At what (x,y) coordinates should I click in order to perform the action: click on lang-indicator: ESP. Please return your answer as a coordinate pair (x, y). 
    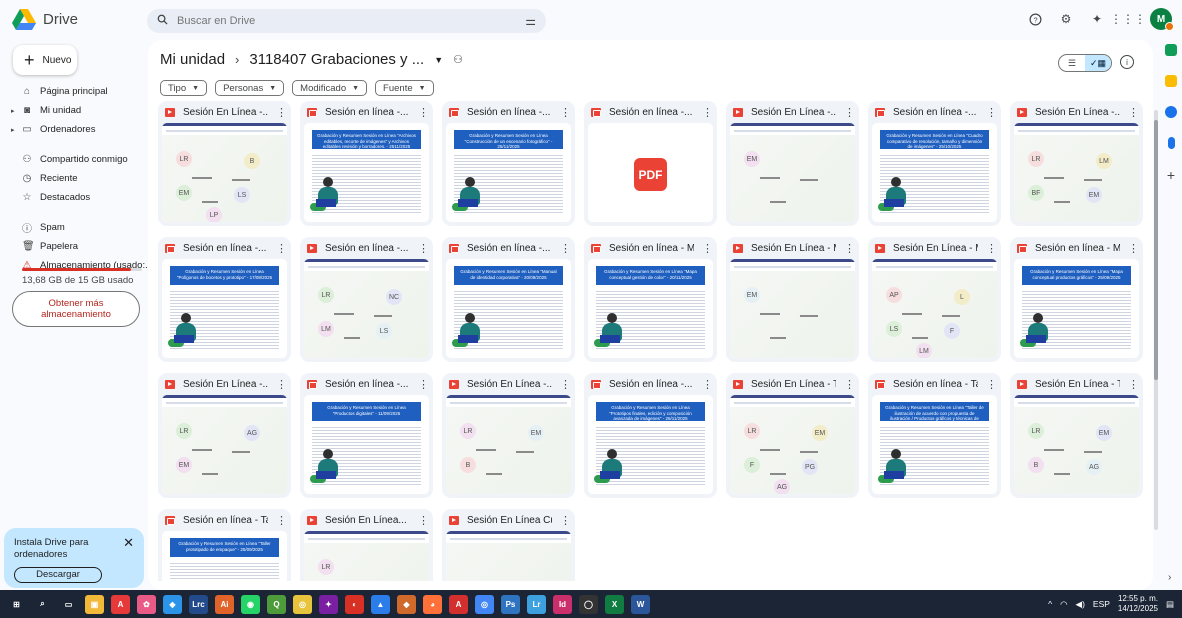
    Looking at the image, I should click on (1101, 604).